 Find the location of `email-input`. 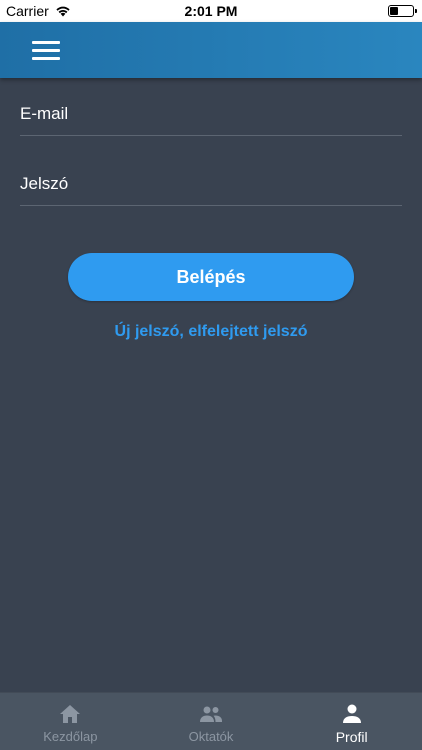

email-input is located at coordinates (211, 115).